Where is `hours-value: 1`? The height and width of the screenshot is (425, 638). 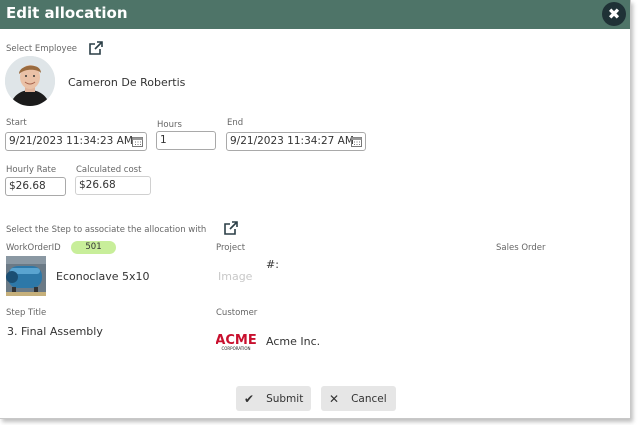 hours-value: 1 is located at coordinates (163, 140).